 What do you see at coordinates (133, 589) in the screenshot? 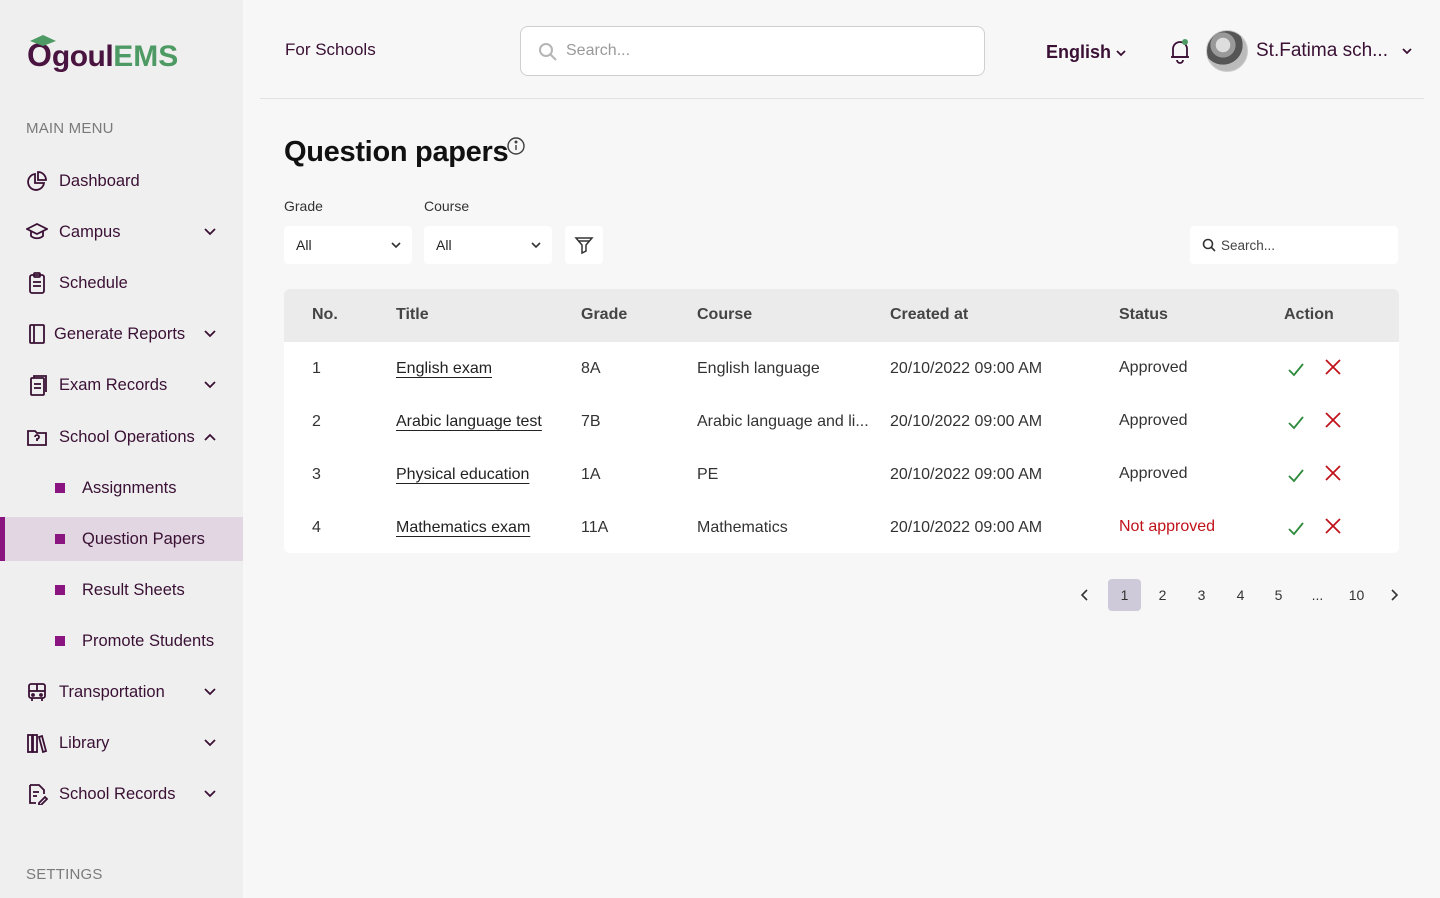
I see `sidebar-subitem-label: Result Sheets` at bounding box center [133, 589].